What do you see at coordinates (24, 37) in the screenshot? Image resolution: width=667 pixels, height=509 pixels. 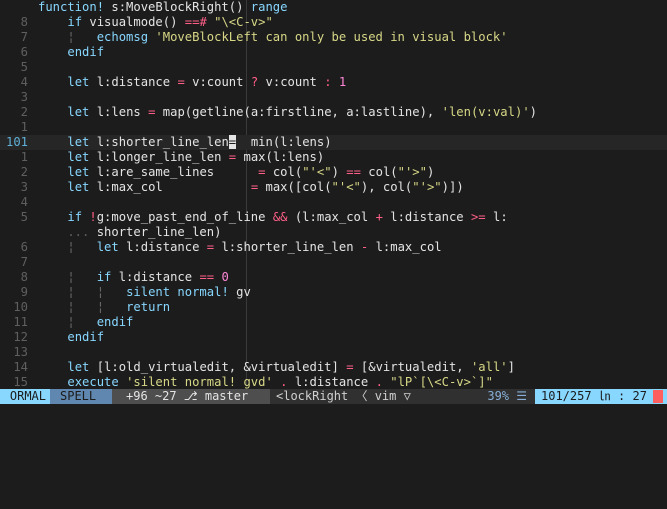 I see `line-number: 7` at bounding box center [24, 37].